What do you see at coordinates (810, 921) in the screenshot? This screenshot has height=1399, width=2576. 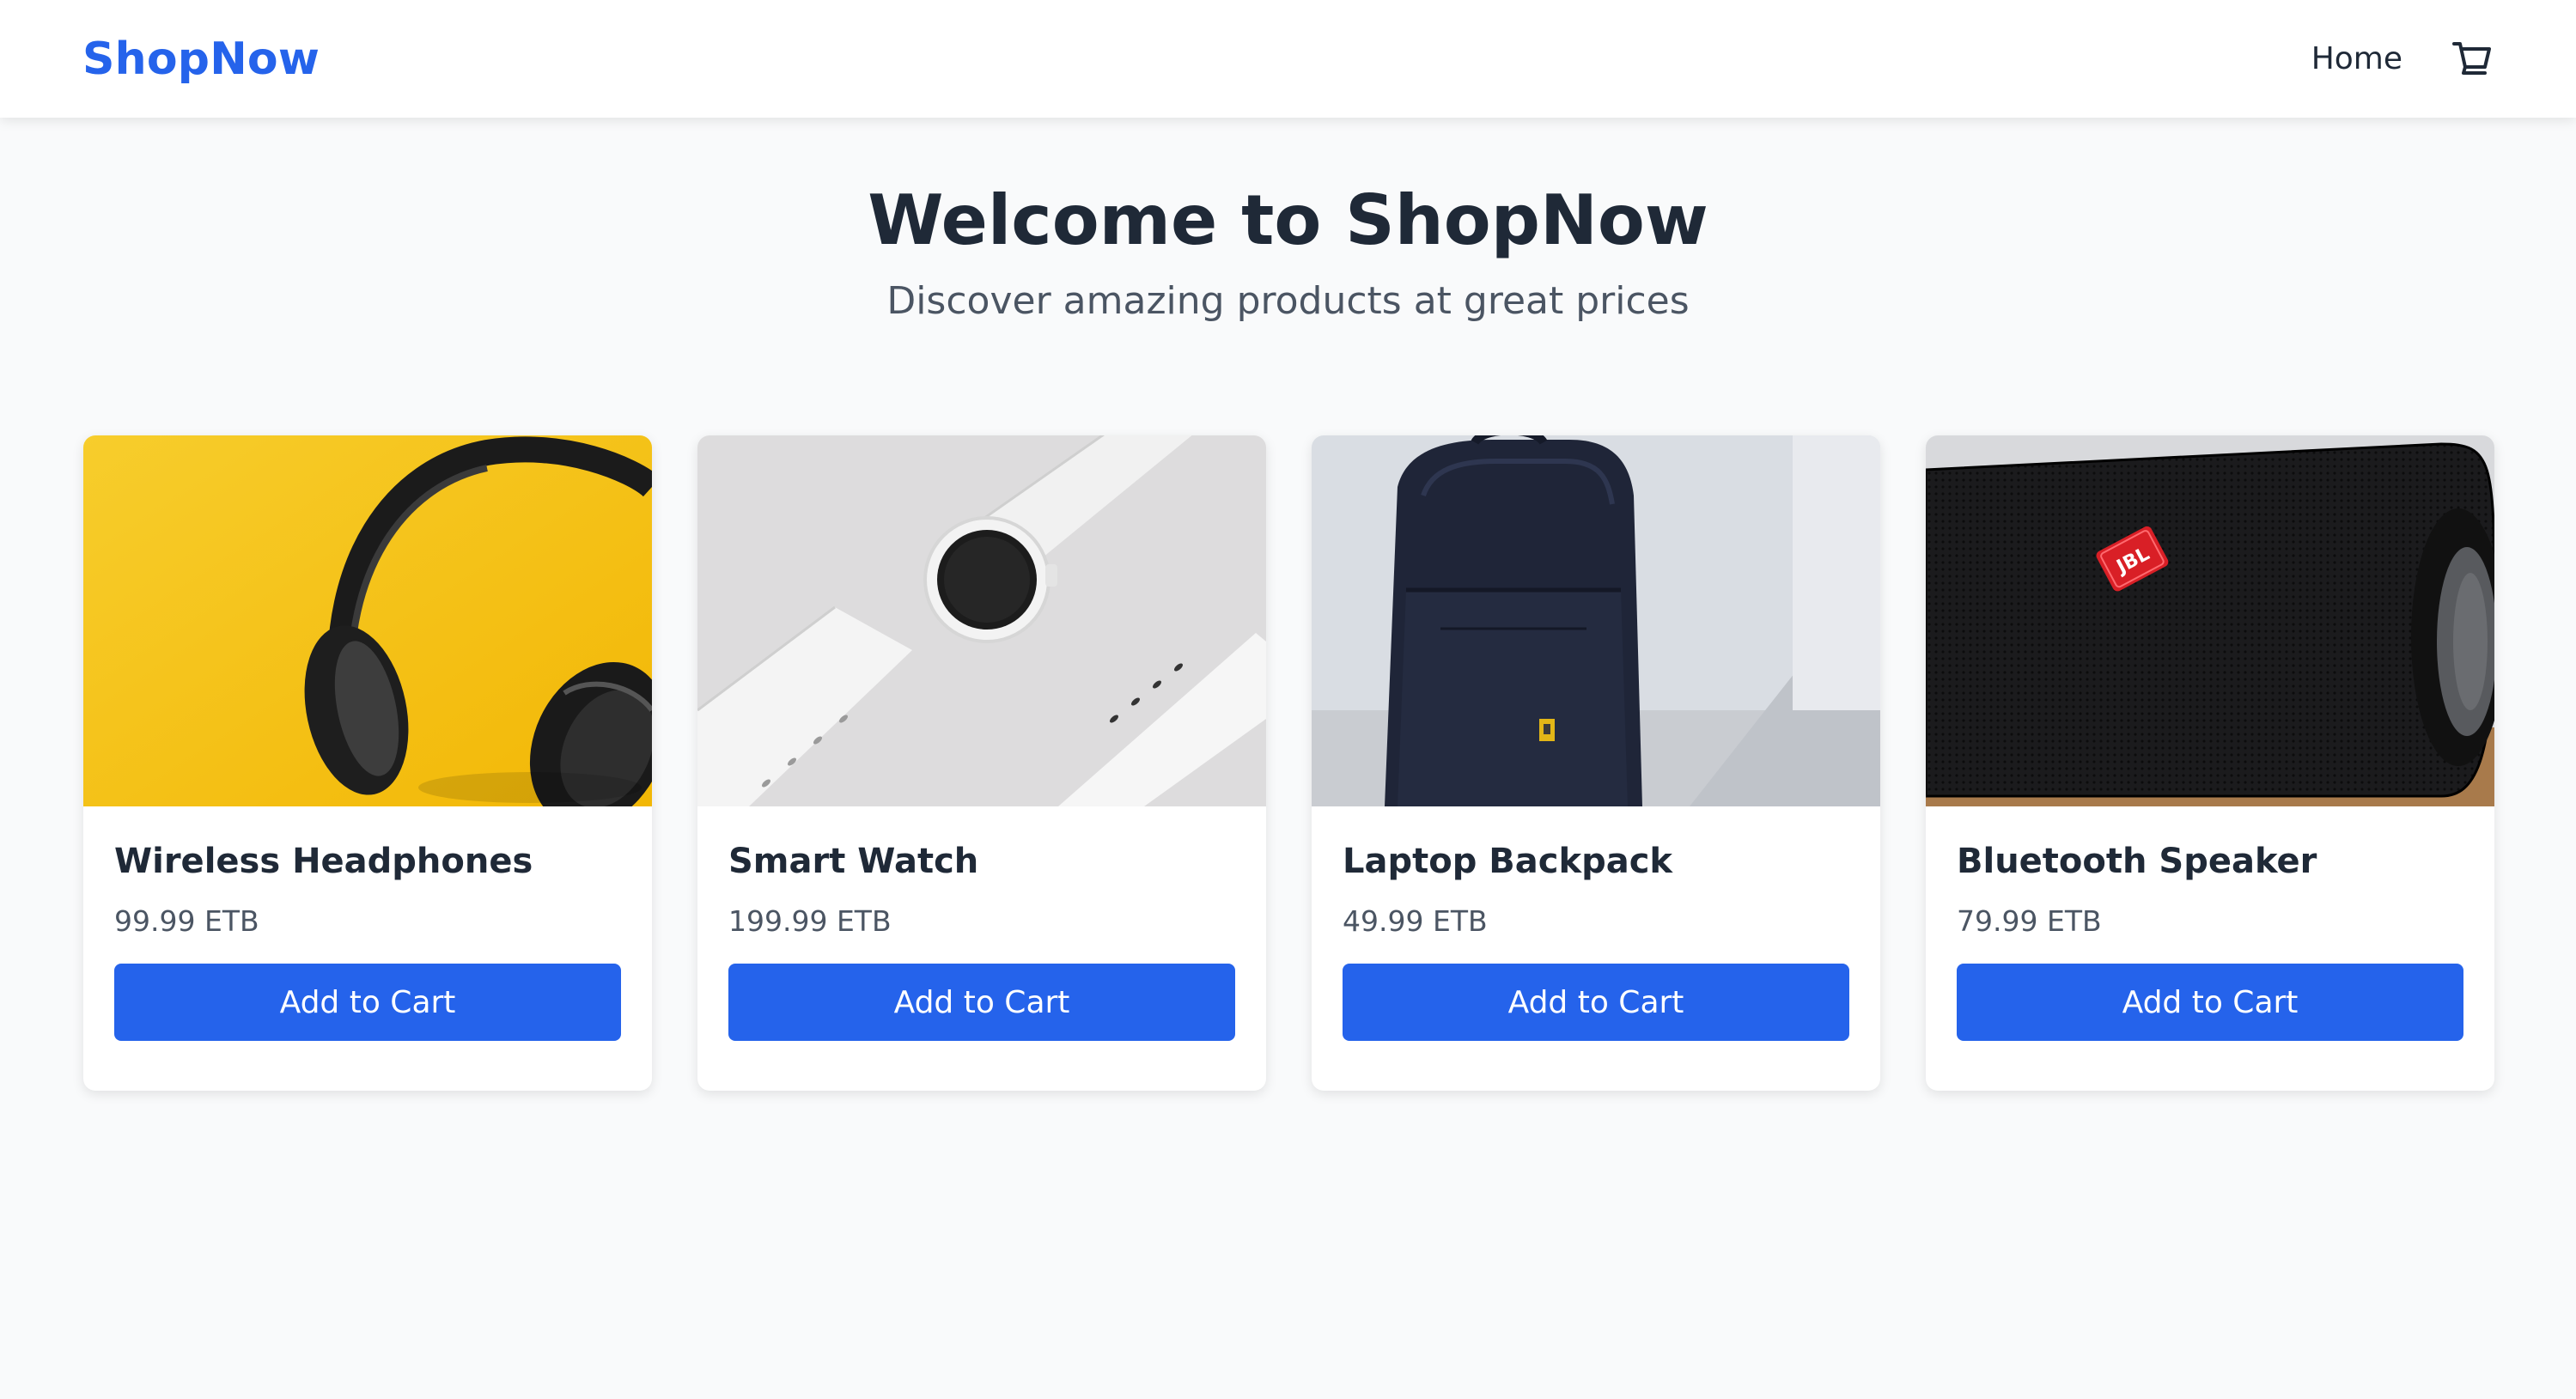 I see `product-price: 199.99 ETB` at bounding box center [810, 921].